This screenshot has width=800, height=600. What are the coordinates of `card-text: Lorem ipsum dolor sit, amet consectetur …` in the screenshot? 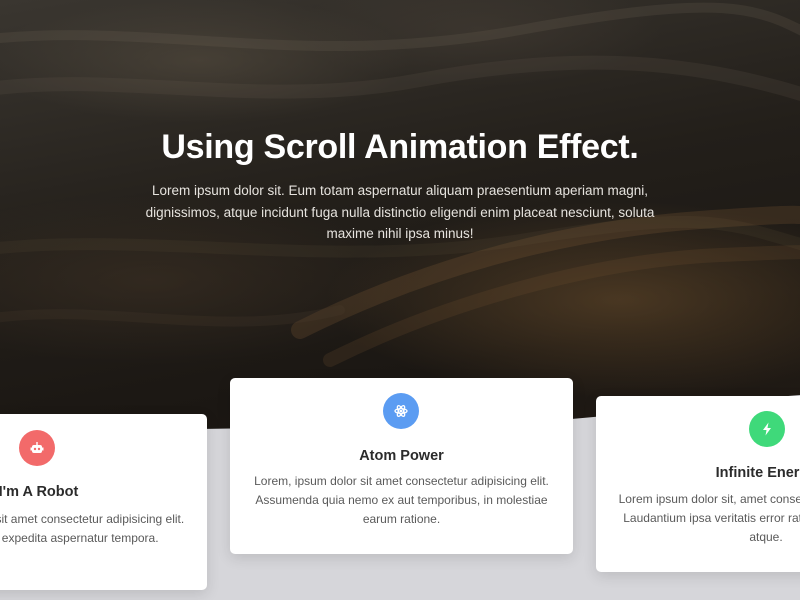 It's located at (709, 518).